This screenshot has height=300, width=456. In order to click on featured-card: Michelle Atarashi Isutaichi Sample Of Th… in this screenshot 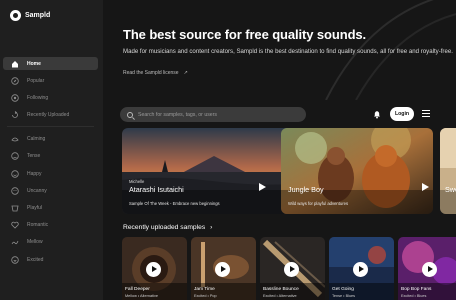, I will do `click(213, 171)`.